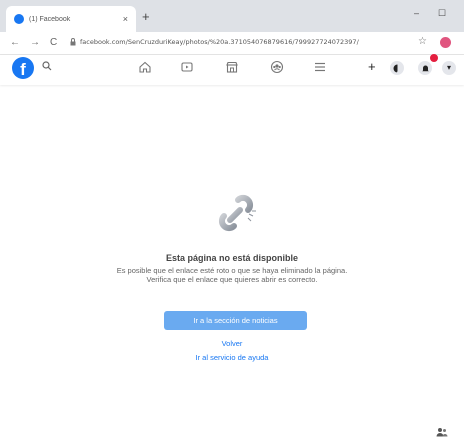 Image resolution: width=464 pixels, height=443 pixels. I want to click on browser-tab: (1) Facebook ×, so click(71, 19).